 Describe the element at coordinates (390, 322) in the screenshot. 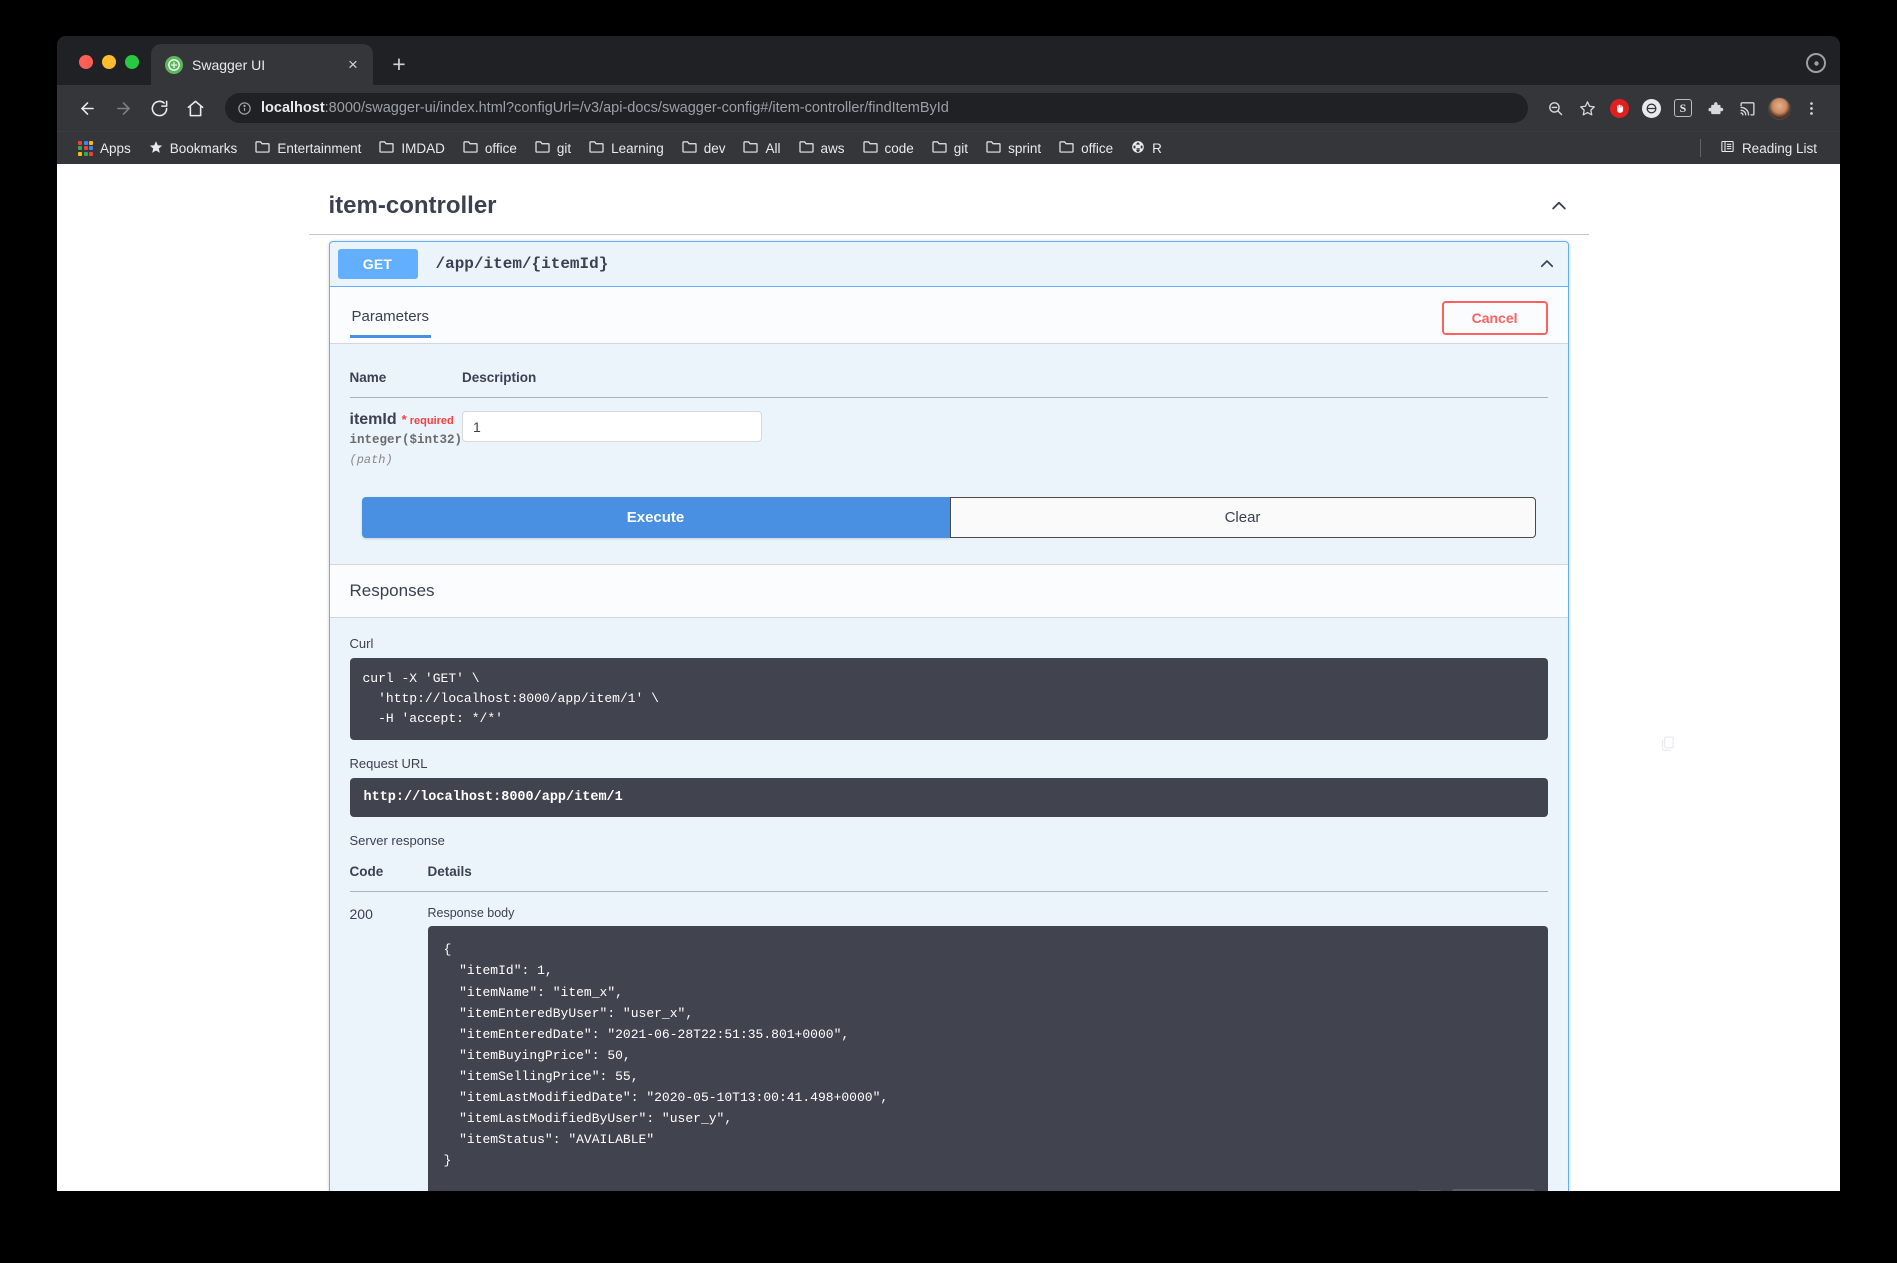

I see `tab-parameters: Parameters` at that location.